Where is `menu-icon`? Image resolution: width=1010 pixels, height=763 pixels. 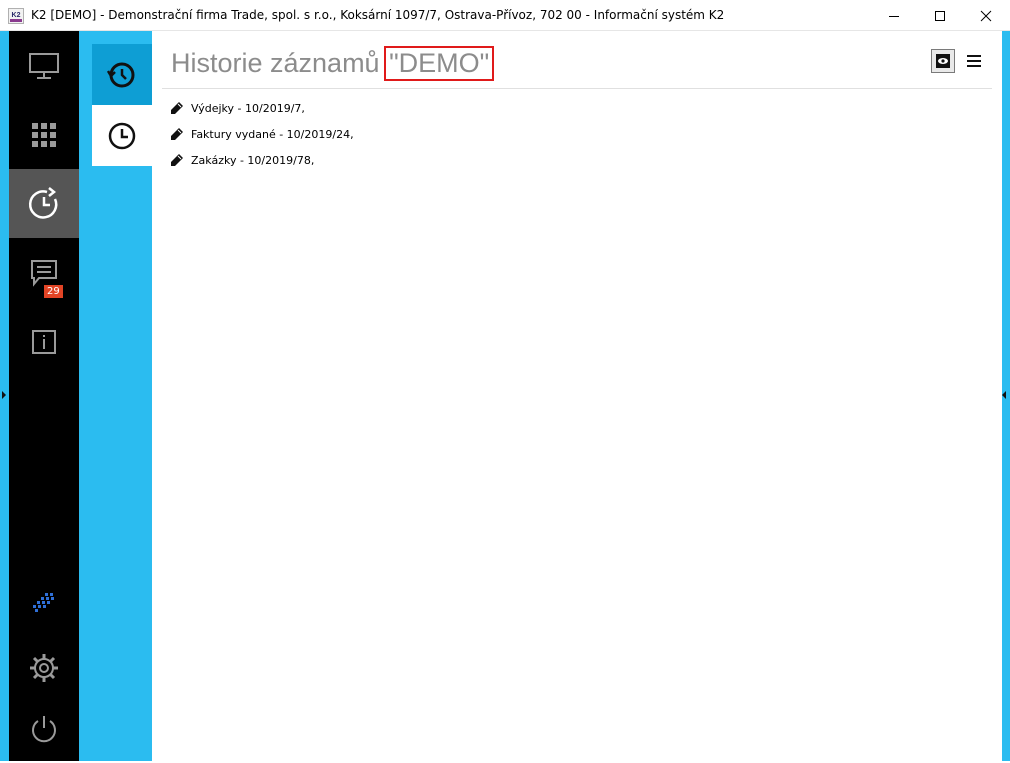 menu-icon is located at coordinates (974, 61).